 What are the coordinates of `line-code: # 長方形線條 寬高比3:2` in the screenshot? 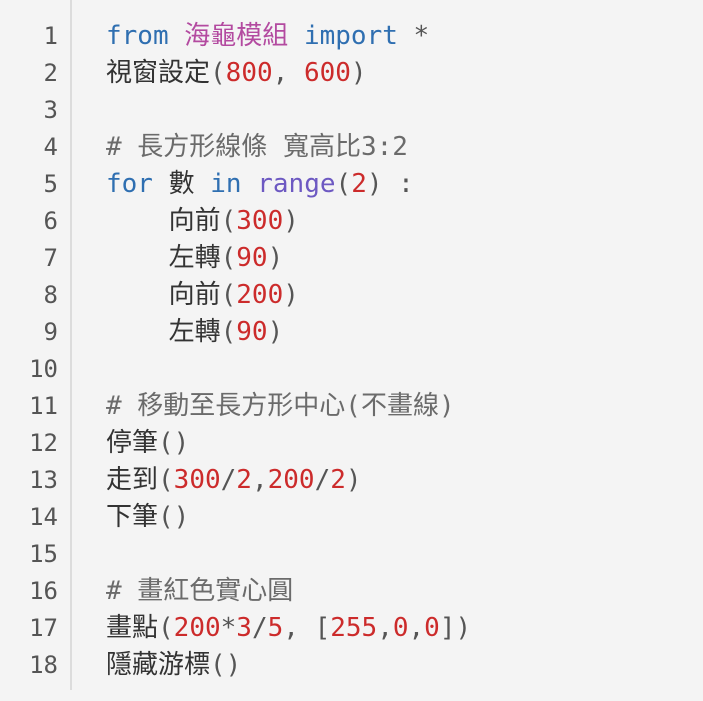 It's located at (257, 147).